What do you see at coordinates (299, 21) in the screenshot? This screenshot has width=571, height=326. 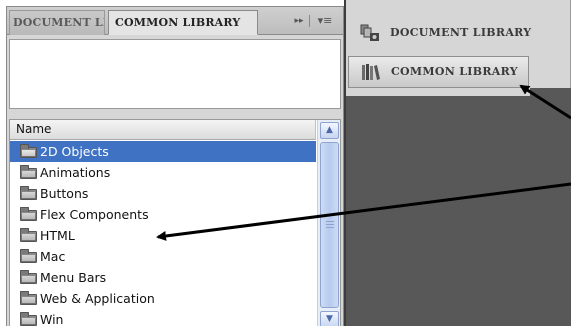 I see `double-chevron-right-icon: ▸▸` at bounding box center [299, 21].